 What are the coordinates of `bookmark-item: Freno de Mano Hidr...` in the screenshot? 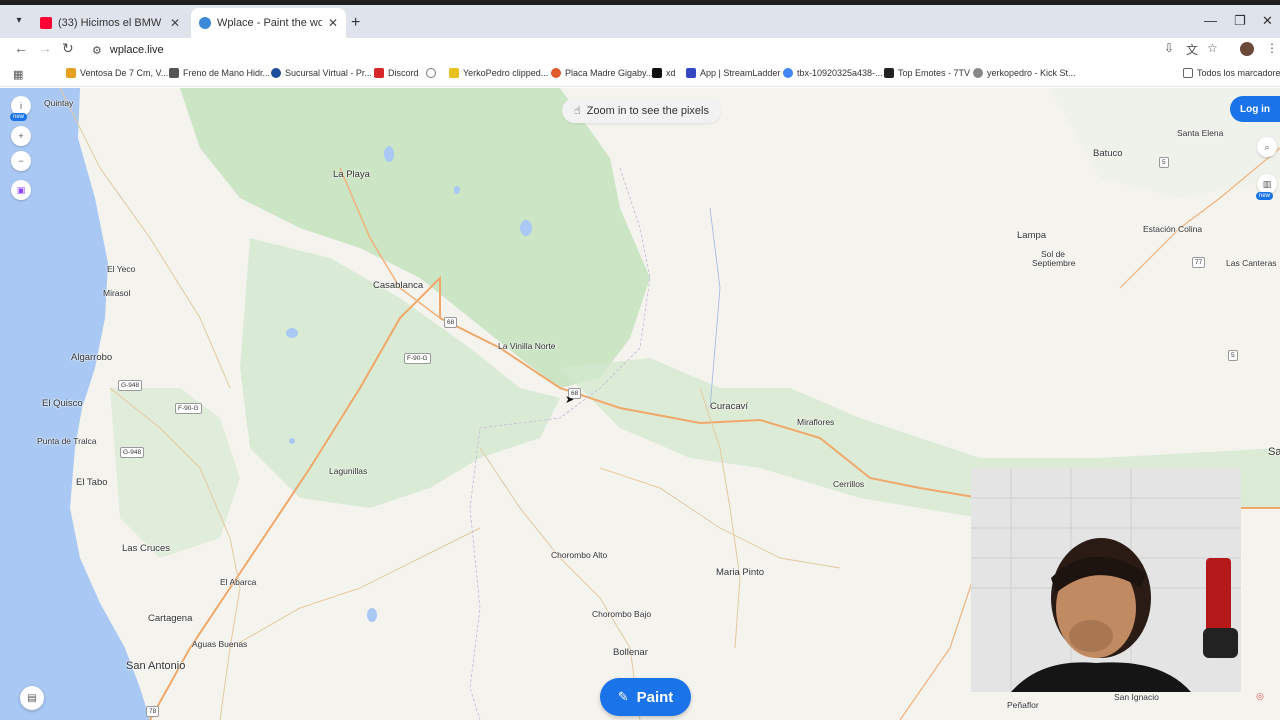 It's located at (219, 73).